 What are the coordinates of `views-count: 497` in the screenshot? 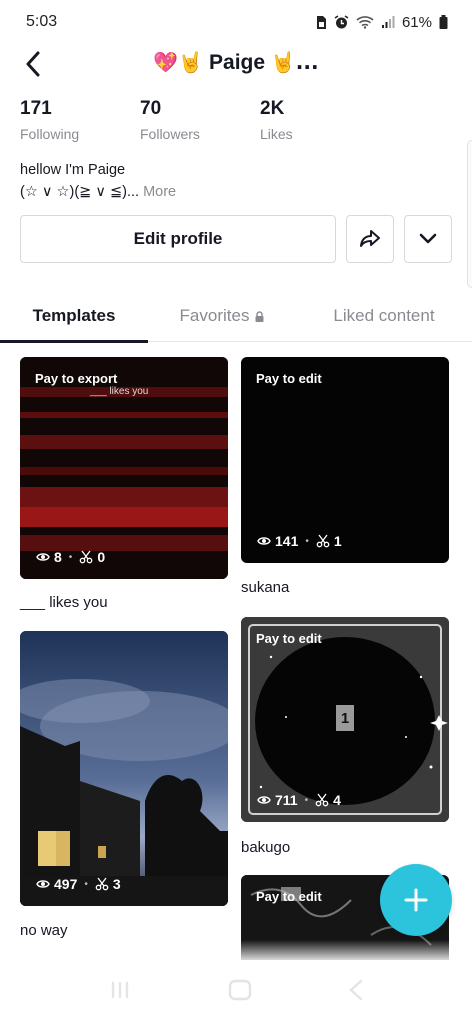 It's located at (66, 884).